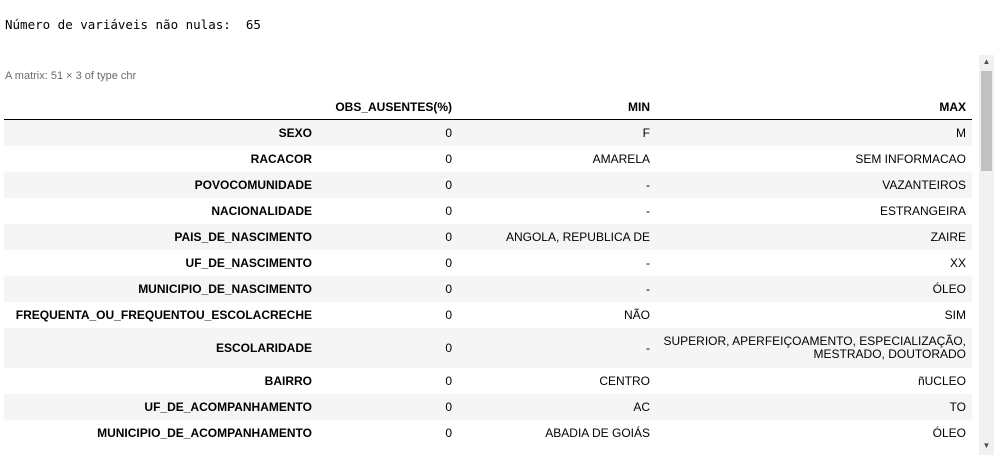  What do you see at coordinates (161, 185) in the screenshot?
I see `row-name: POVOCOMUNIDADE` at bounding box center [161, 185].